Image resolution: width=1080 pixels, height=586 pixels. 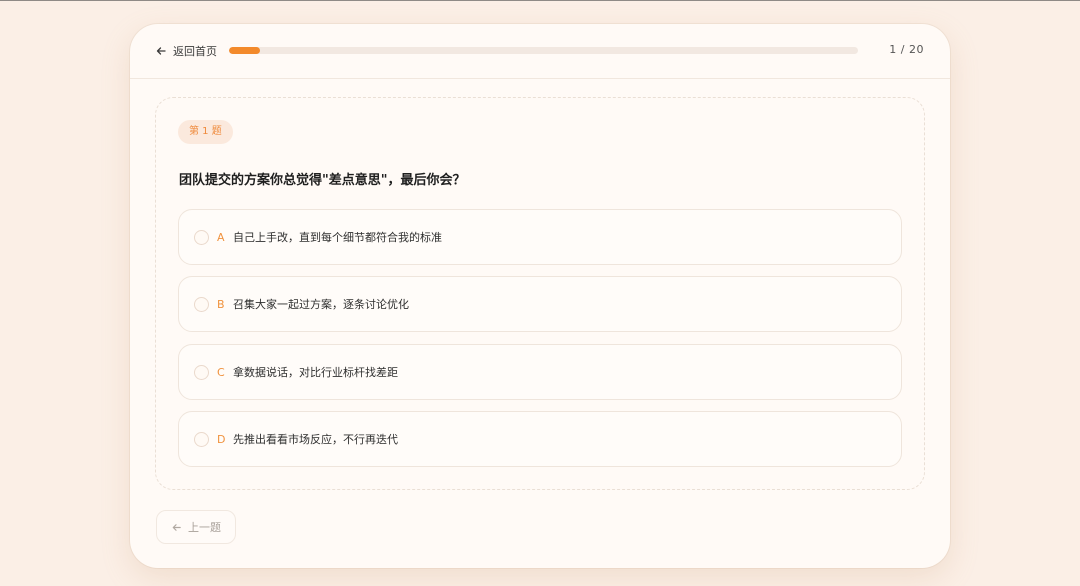 What do you see at coordinates (337, 237) in the screenshot?
I see `option-text: 自己上手改，直到每个细节都符合我的标准` at bounding box center [337, 237].